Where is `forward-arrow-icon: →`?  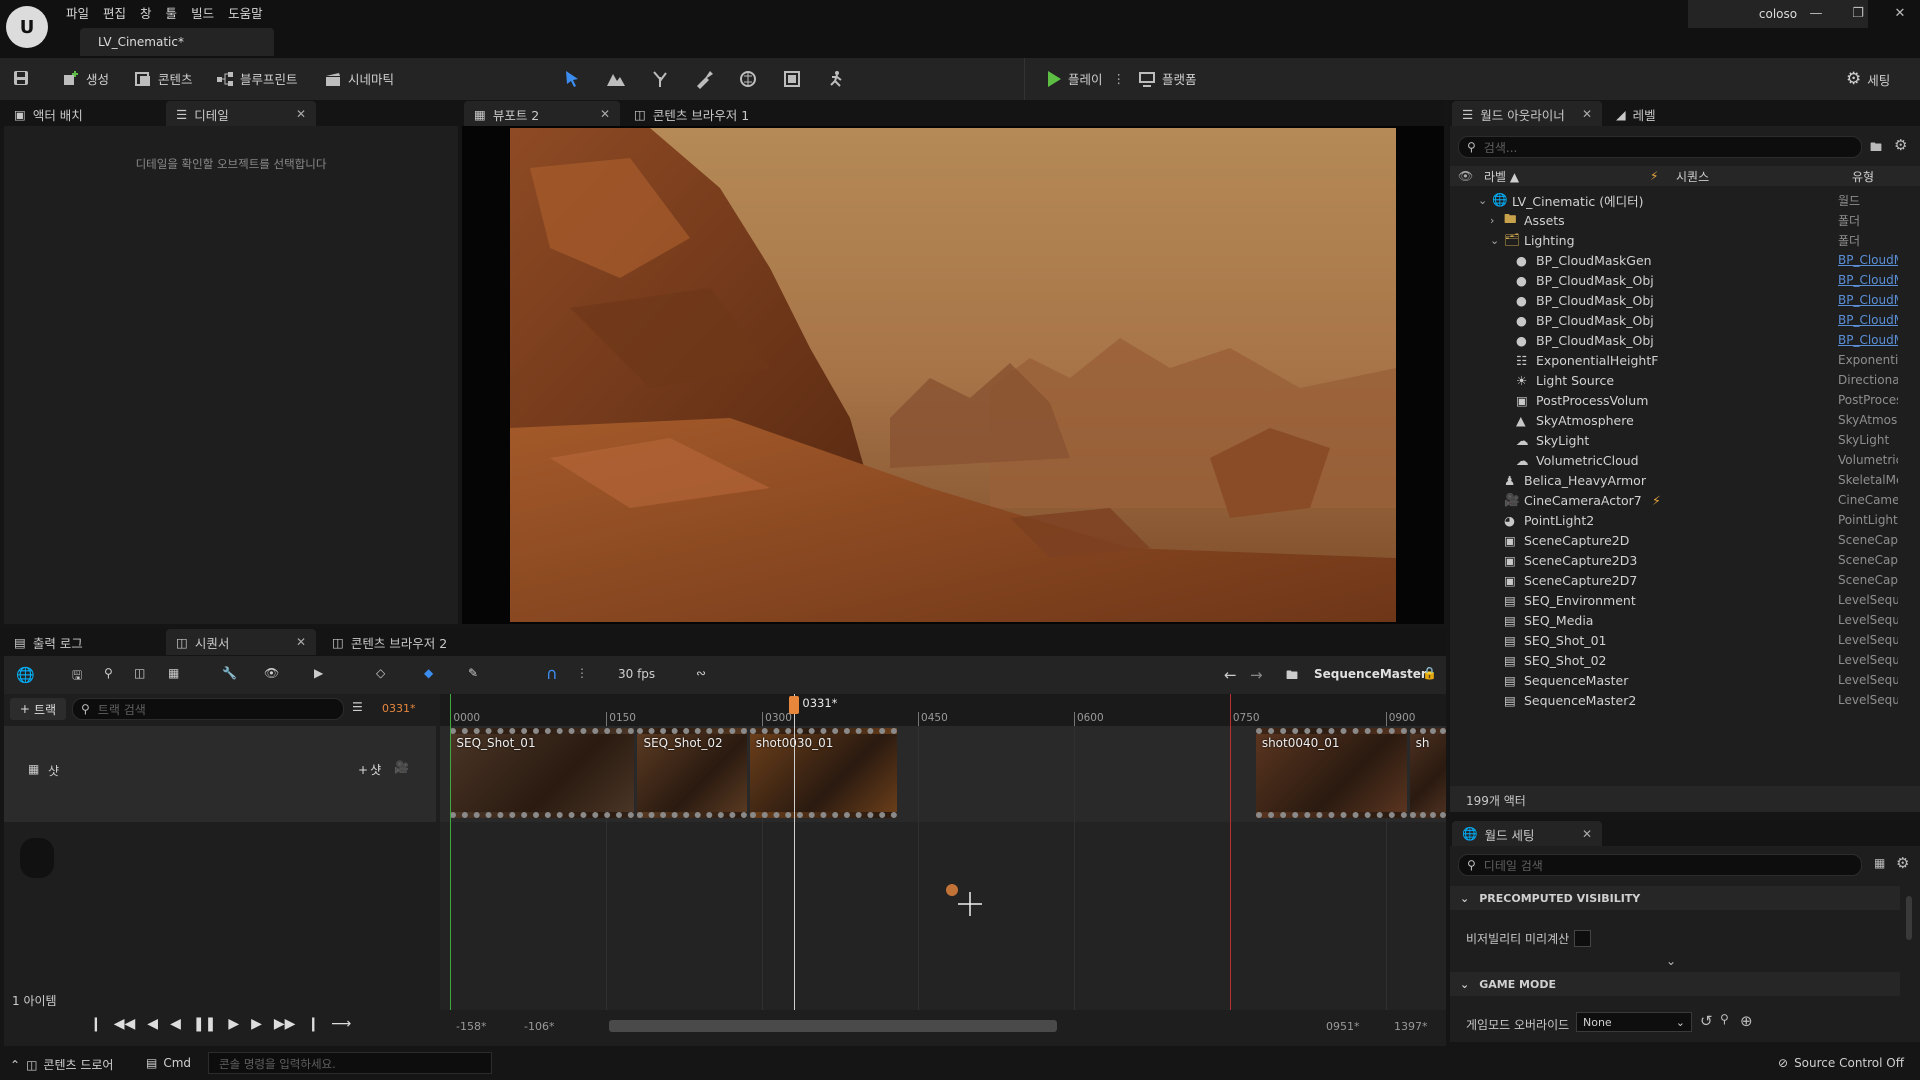
forward-arrow-icon: → is located at coordinates (1256, 675).